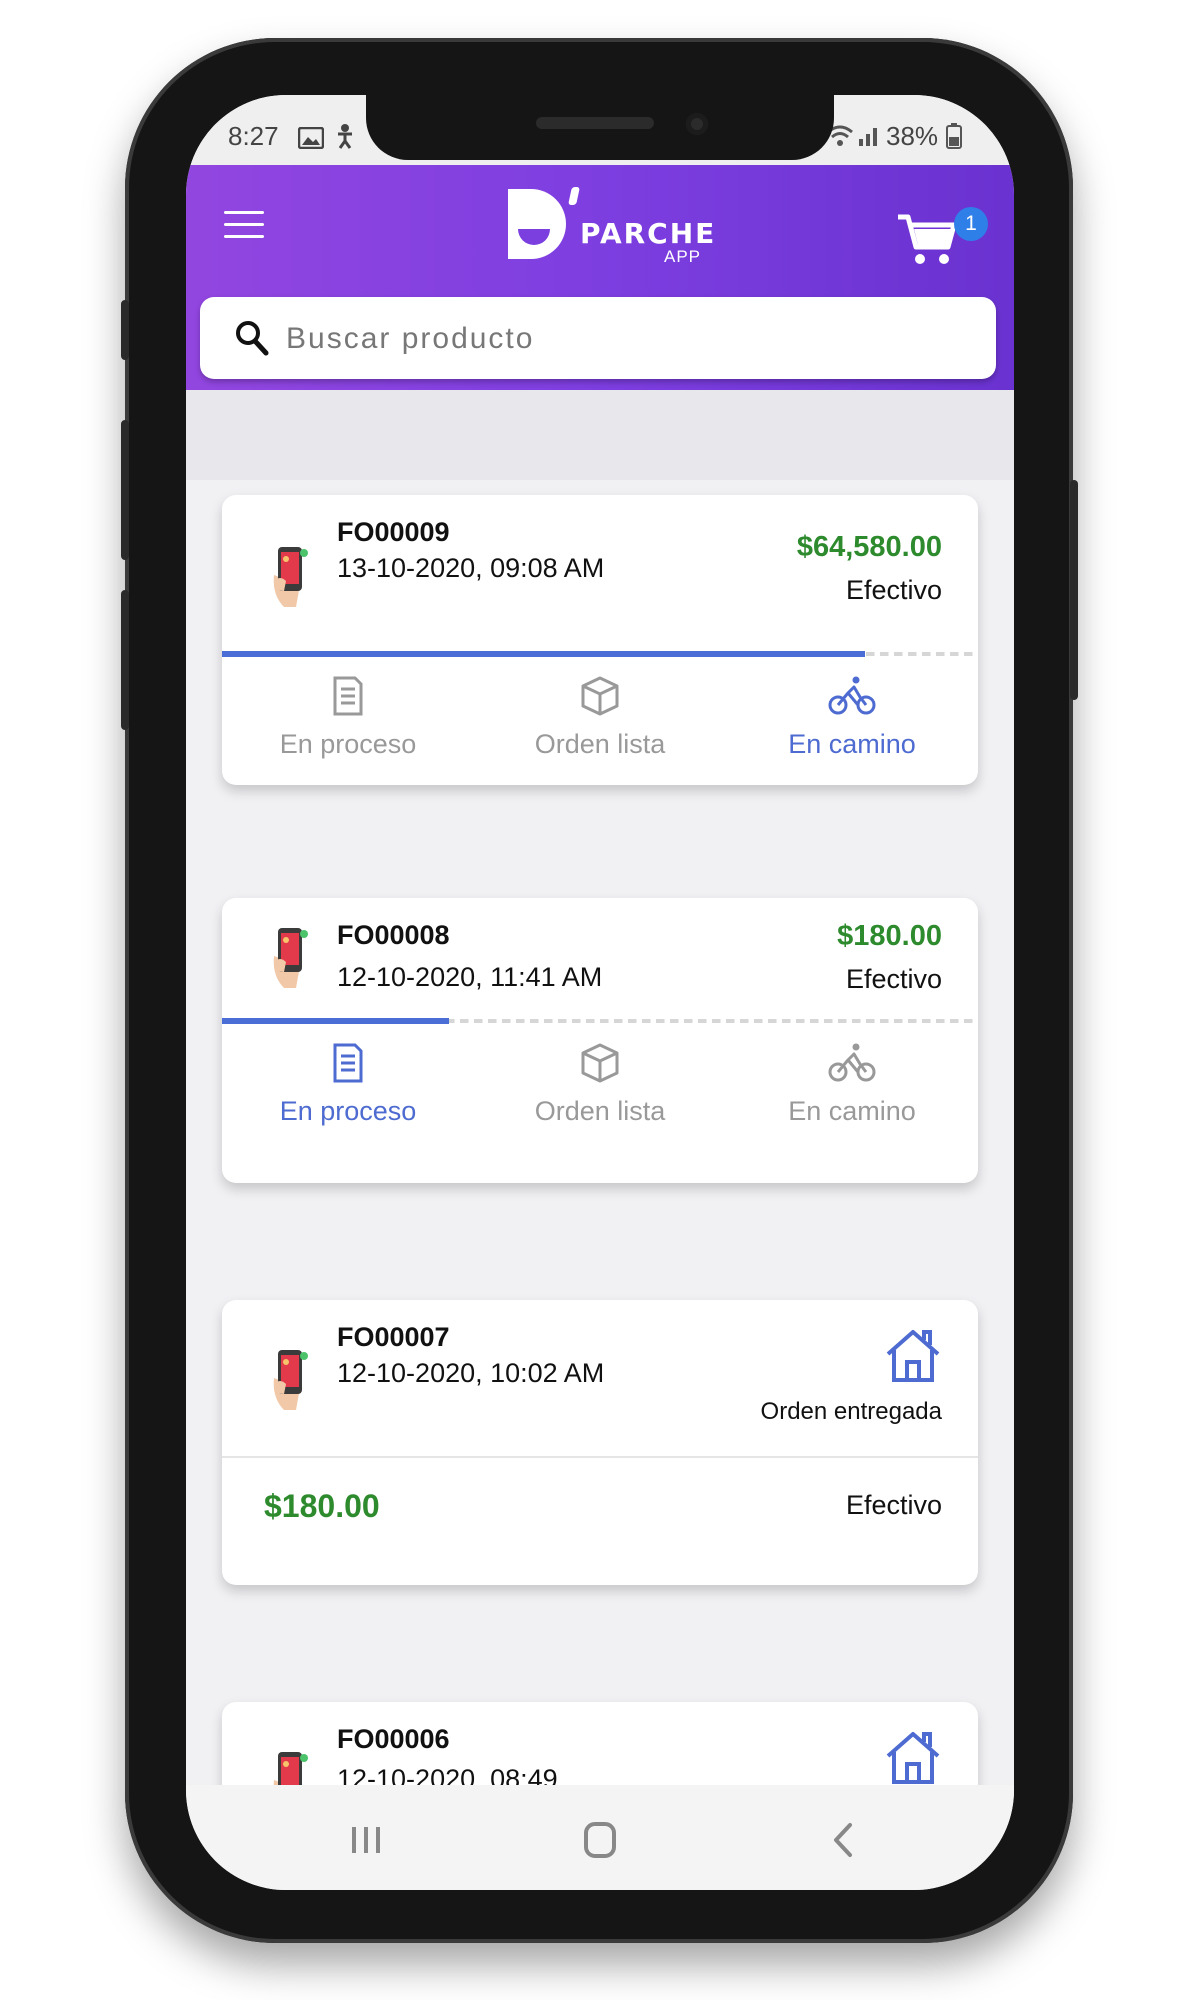  Describe the element at coordinates (244, 226) in the screenshot. I see `hamburger-menu-icon` at that location.